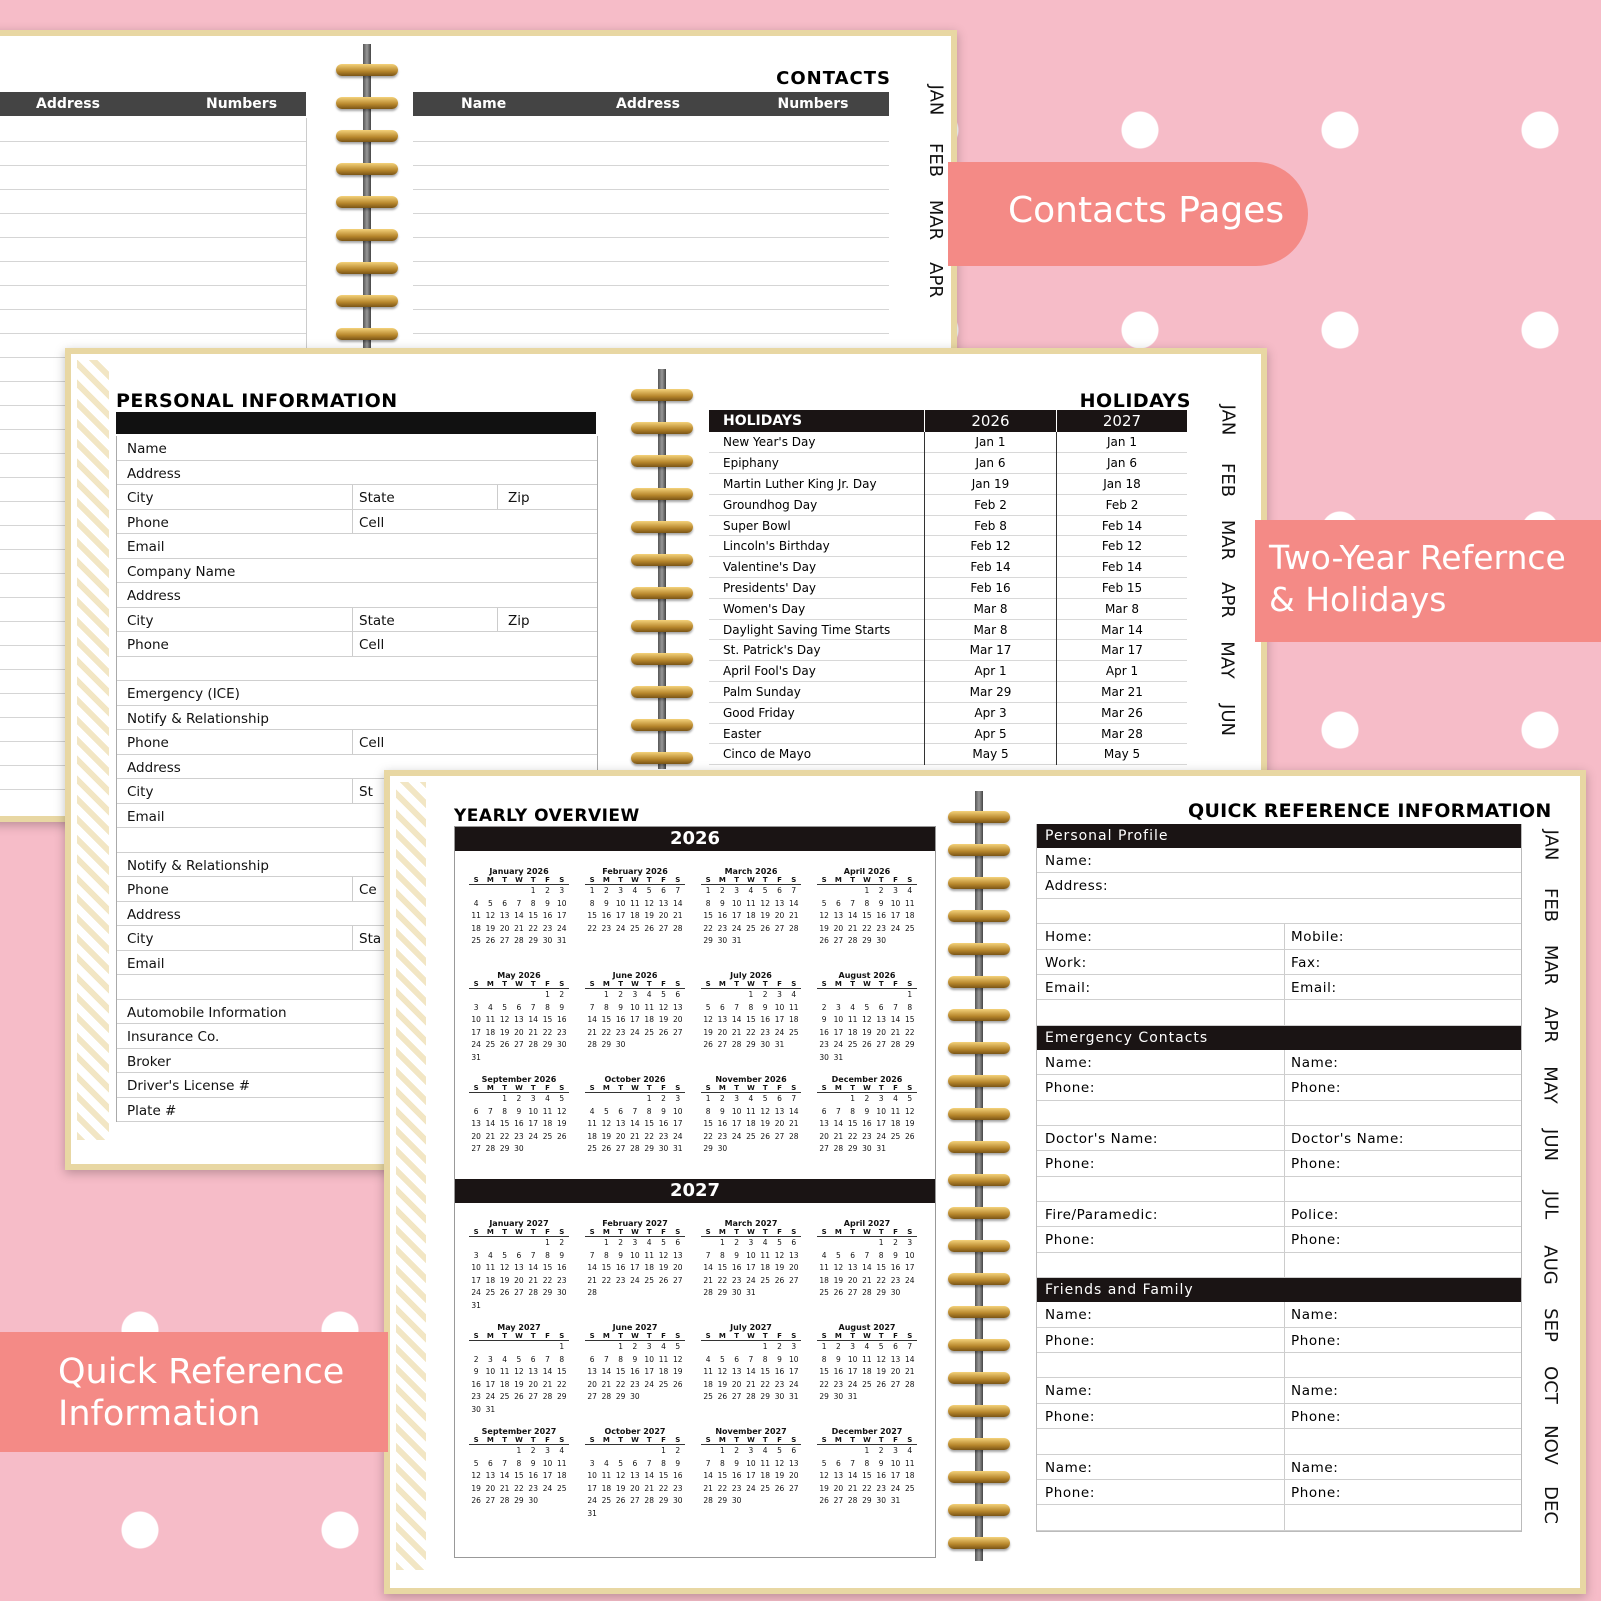  Describe the element at coordinates (935, 280) in the screenshot. I see `contacts-tab-apr: APR` at that location.